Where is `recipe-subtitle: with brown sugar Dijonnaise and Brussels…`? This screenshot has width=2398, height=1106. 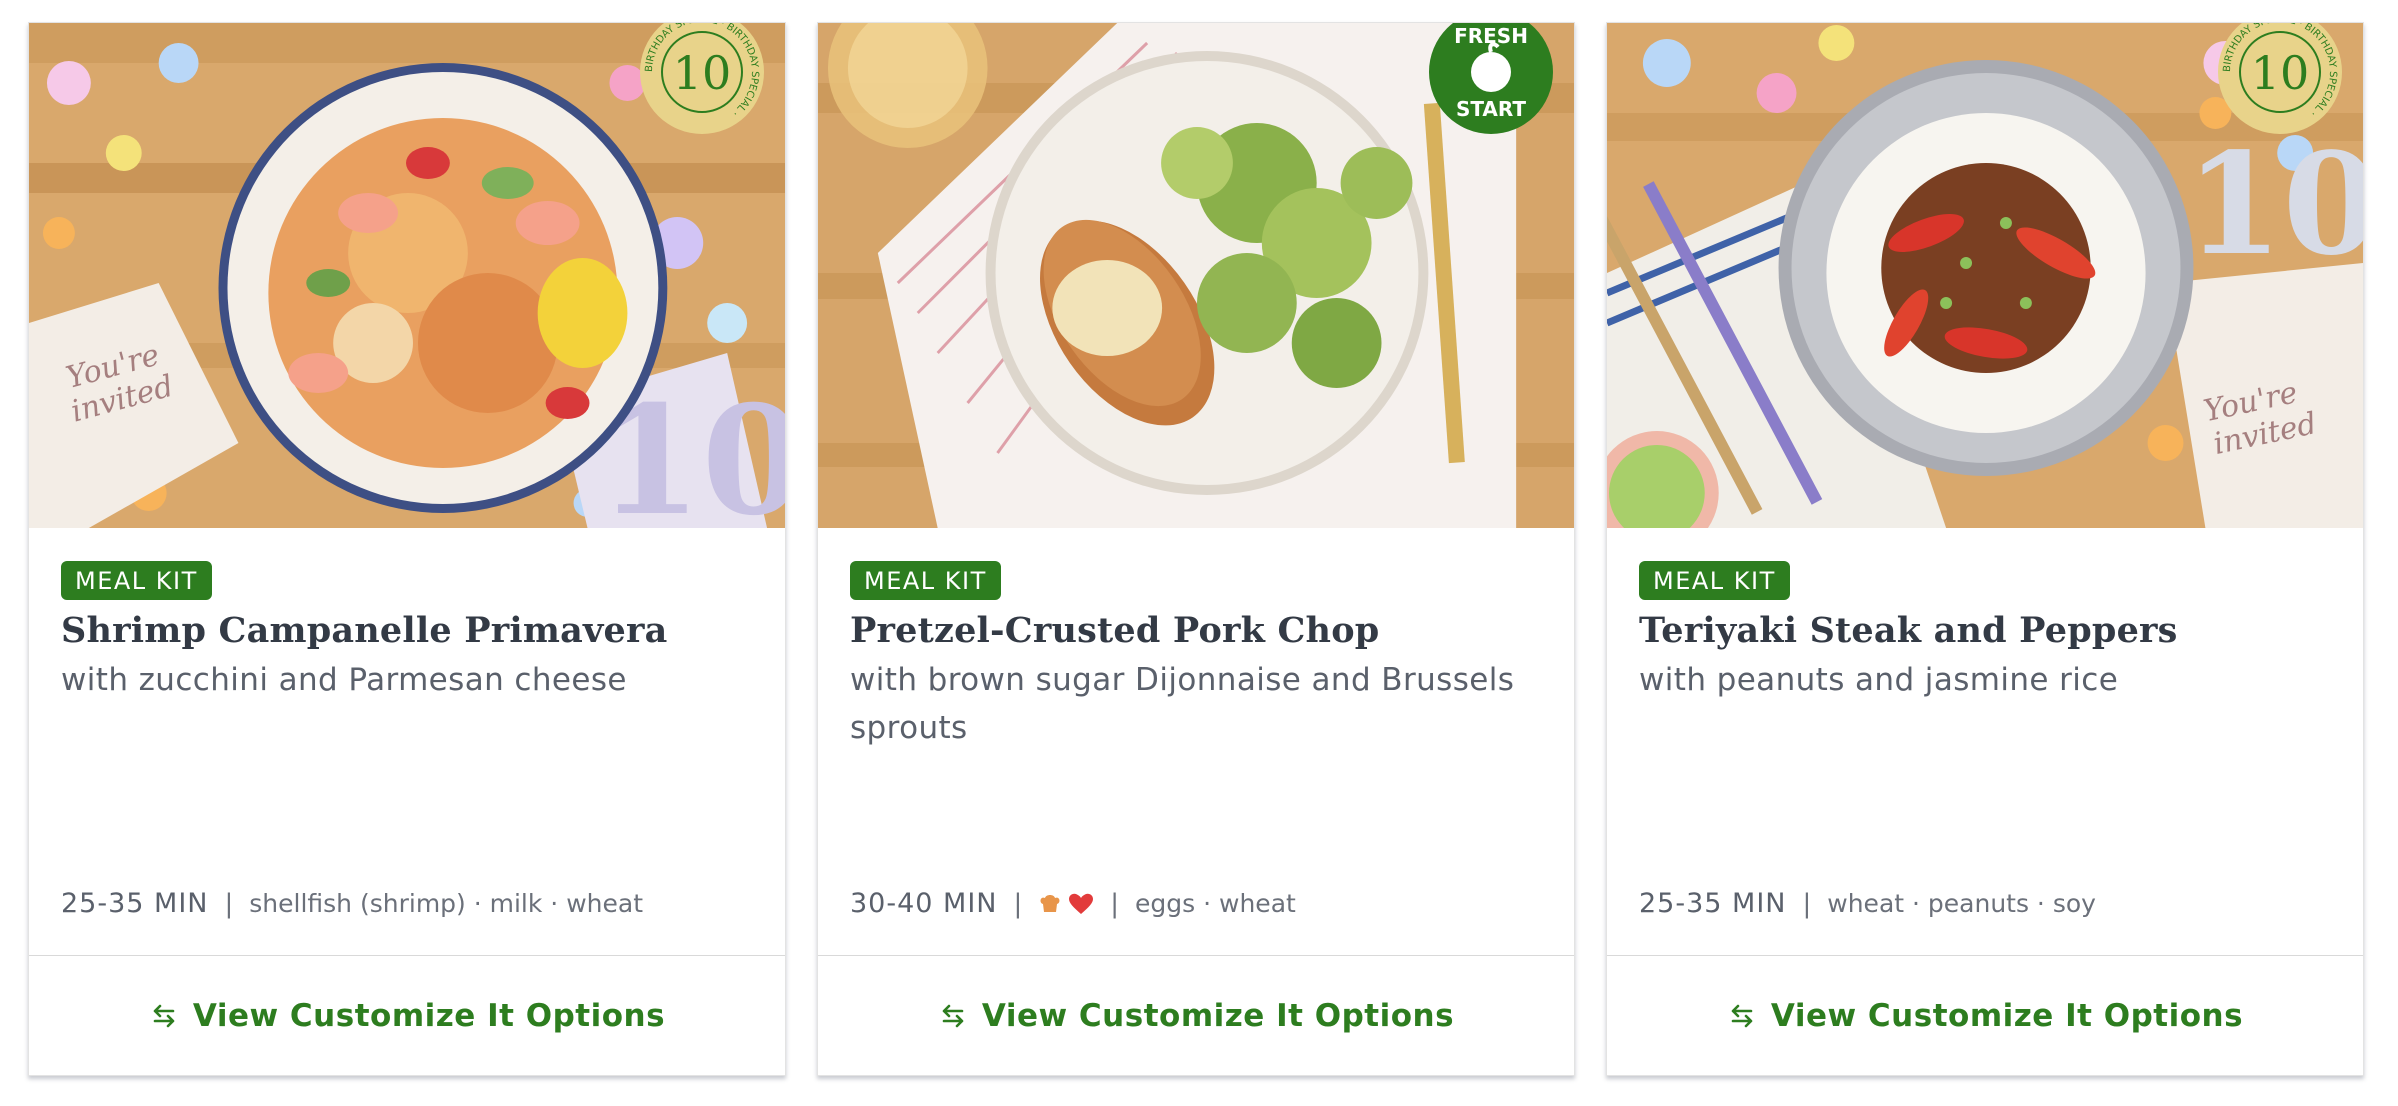
recipe-subtitle: with brown sugar Dijonnaise and Brussels… is located at coordinates (1182, 704).